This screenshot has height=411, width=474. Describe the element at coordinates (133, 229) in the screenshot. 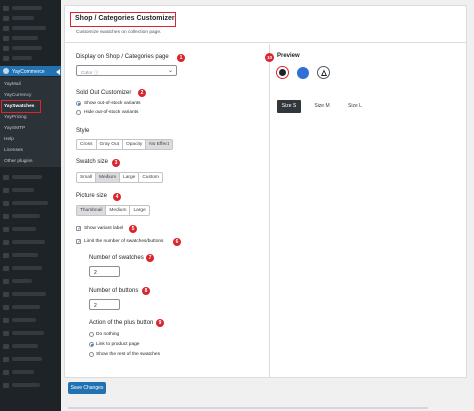

I see `badge-5: 5` at that location.